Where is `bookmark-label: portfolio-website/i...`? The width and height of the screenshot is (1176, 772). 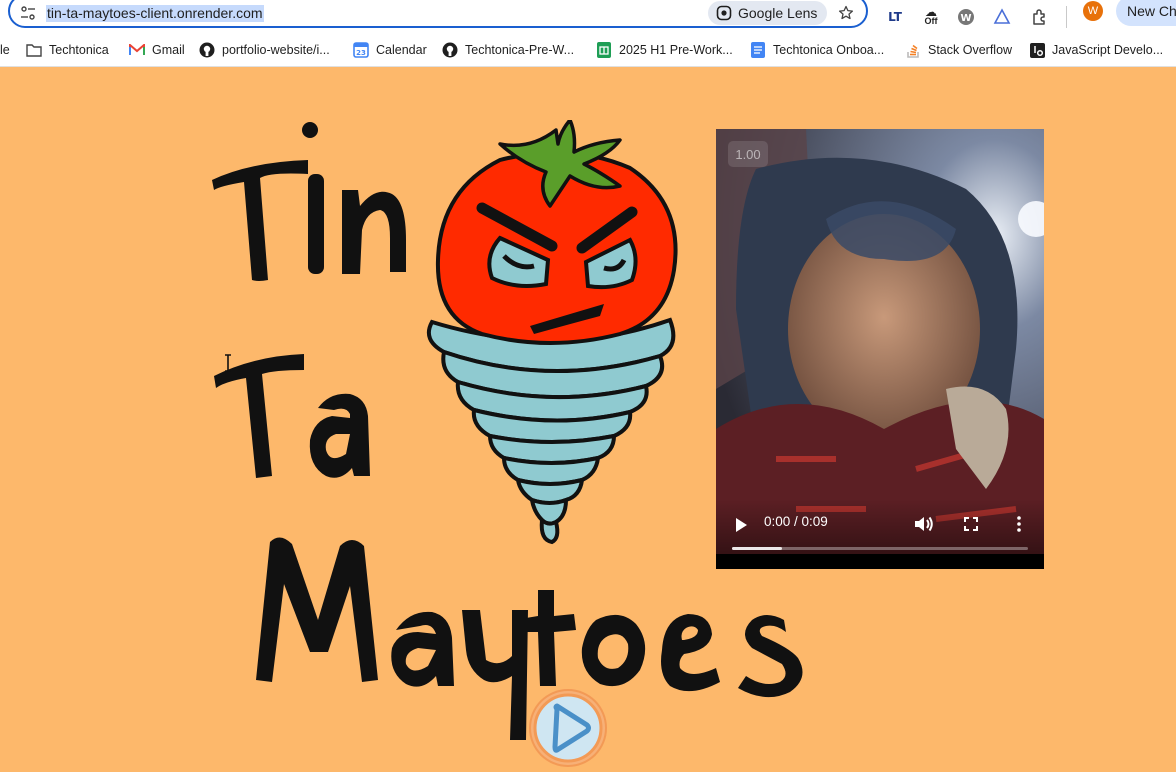
bookmark-label: portfolio-website/i... is located at coordinates (276, 50).